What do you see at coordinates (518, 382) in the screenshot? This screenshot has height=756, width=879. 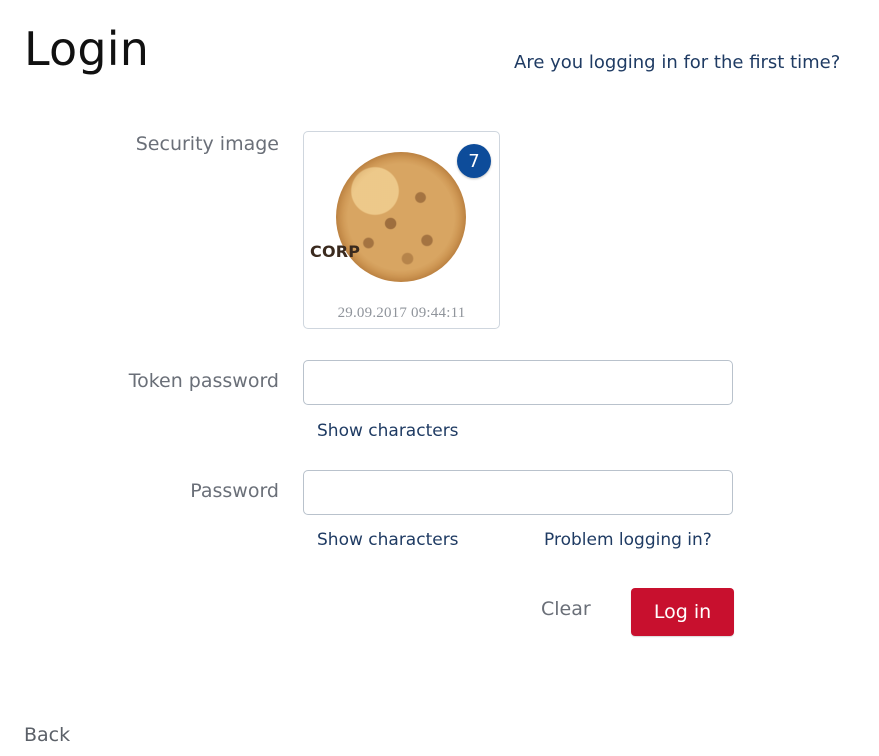 I see `token-password-input` at bounding box center [518, 382].